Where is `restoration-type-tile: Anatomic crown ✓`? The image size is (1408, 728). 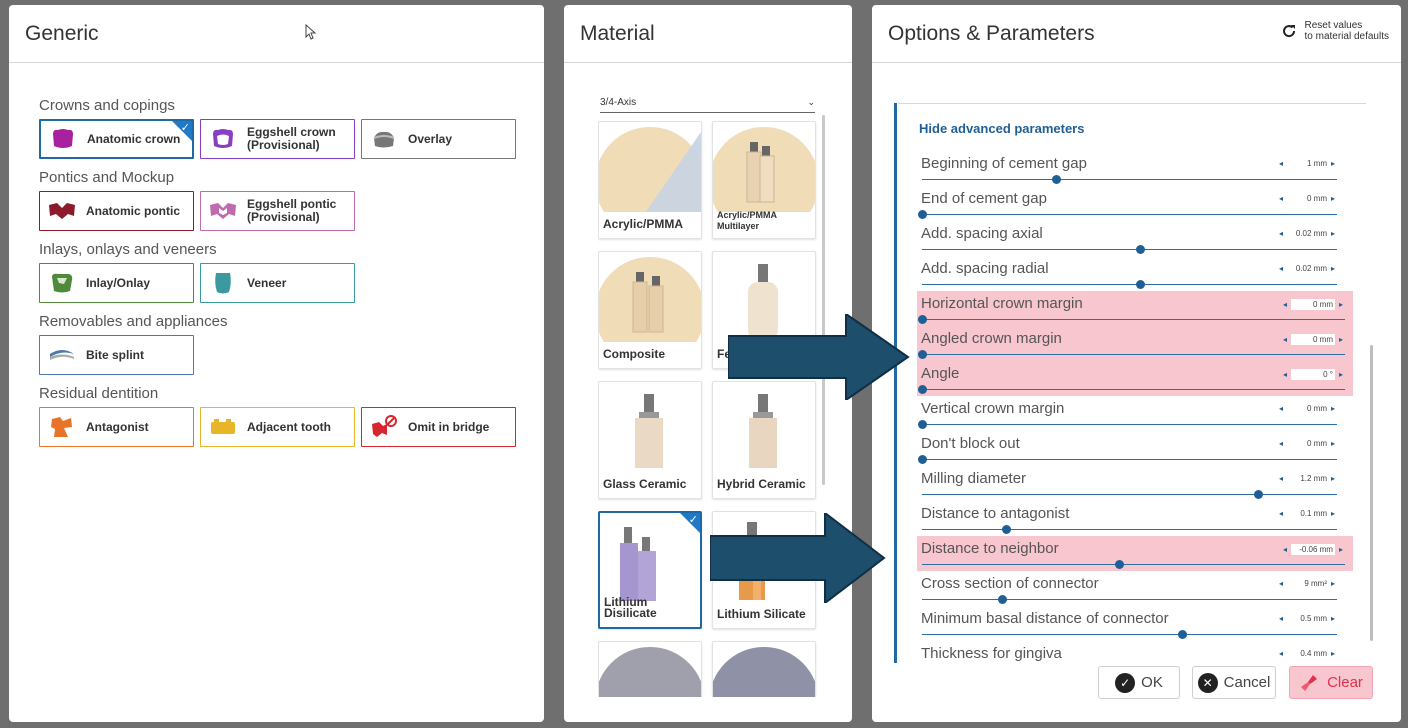
restoration-type-tile: Anatomic crown ✓ is located at coordinates (116, 139).